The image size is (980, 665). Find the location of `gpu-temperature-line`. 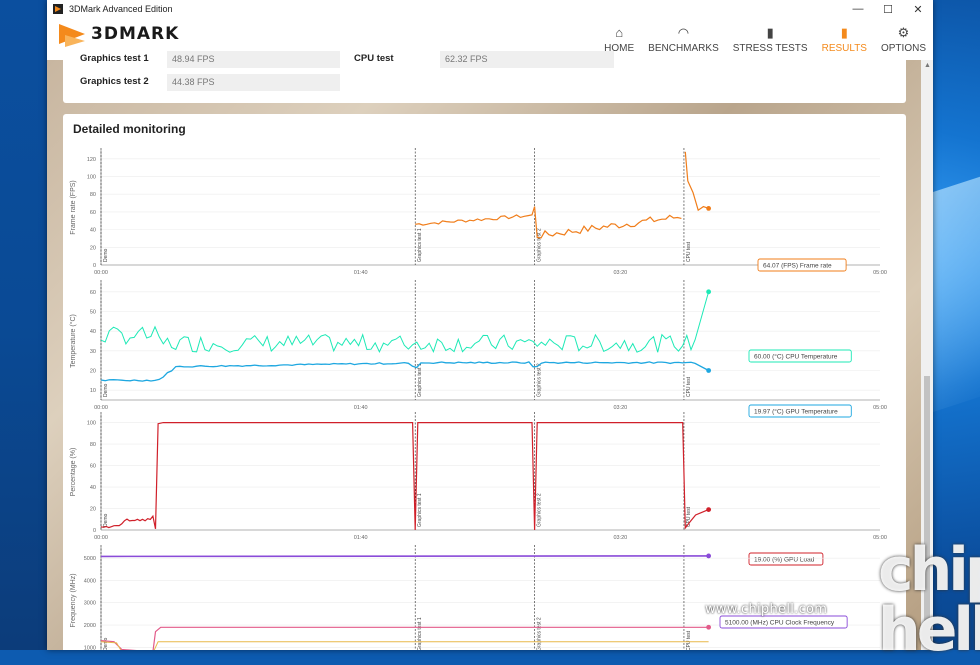

gpu-temperature-line is located at coordinates (404, 371).